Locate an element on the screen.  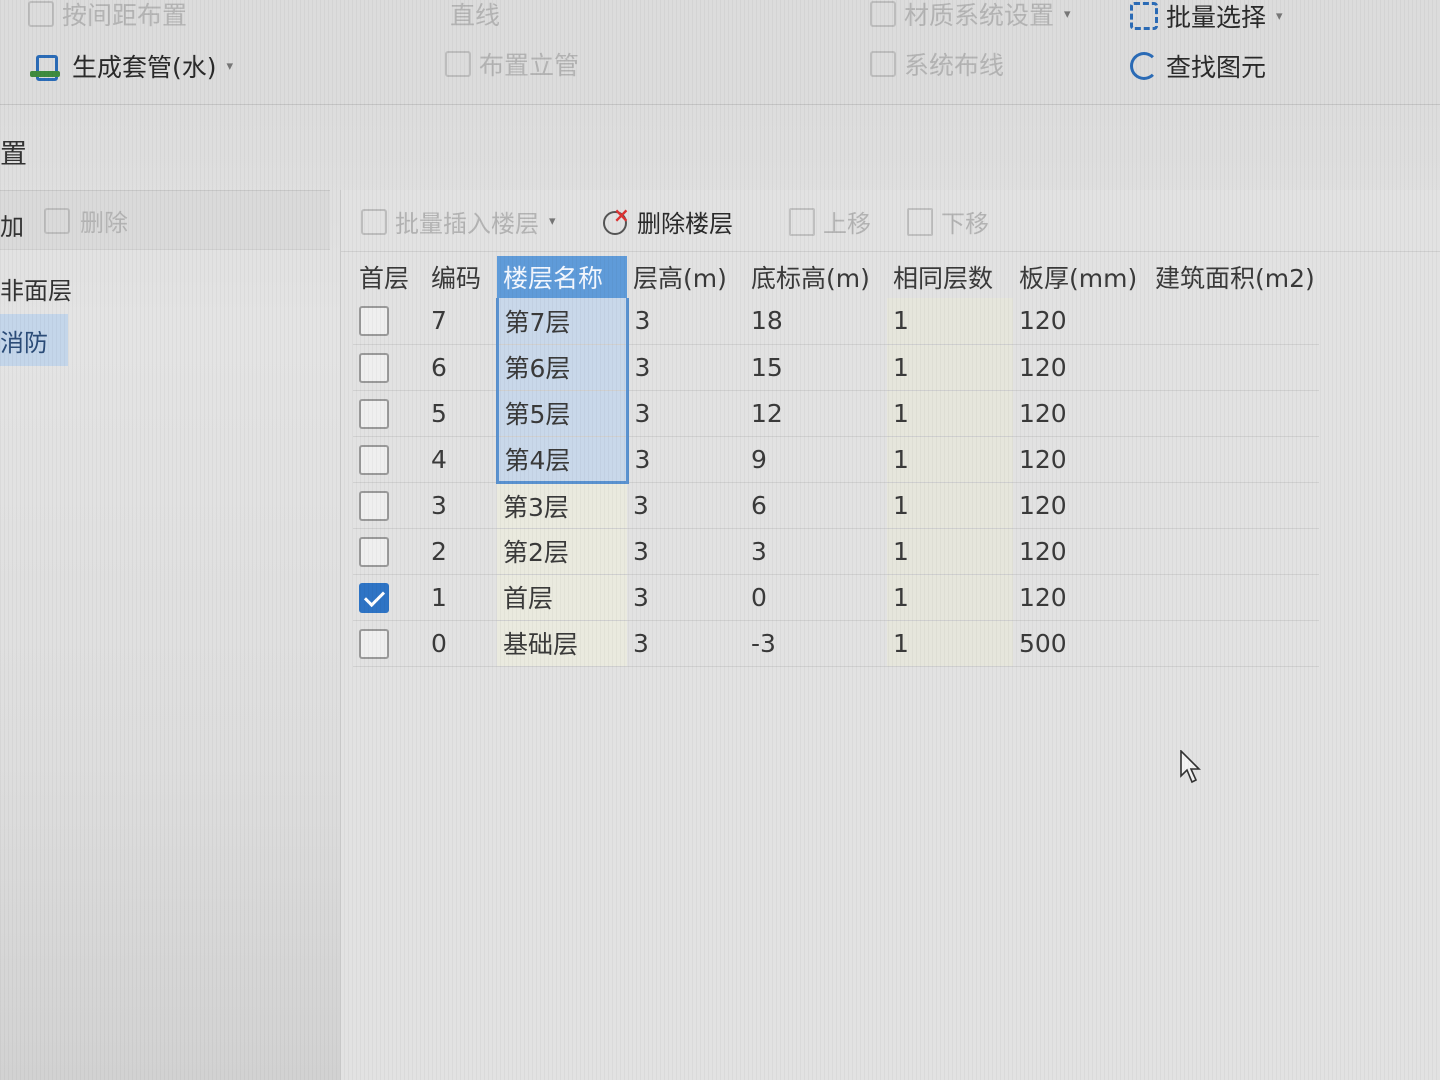
line-label: 直线 is located at coordinates (475, 15).